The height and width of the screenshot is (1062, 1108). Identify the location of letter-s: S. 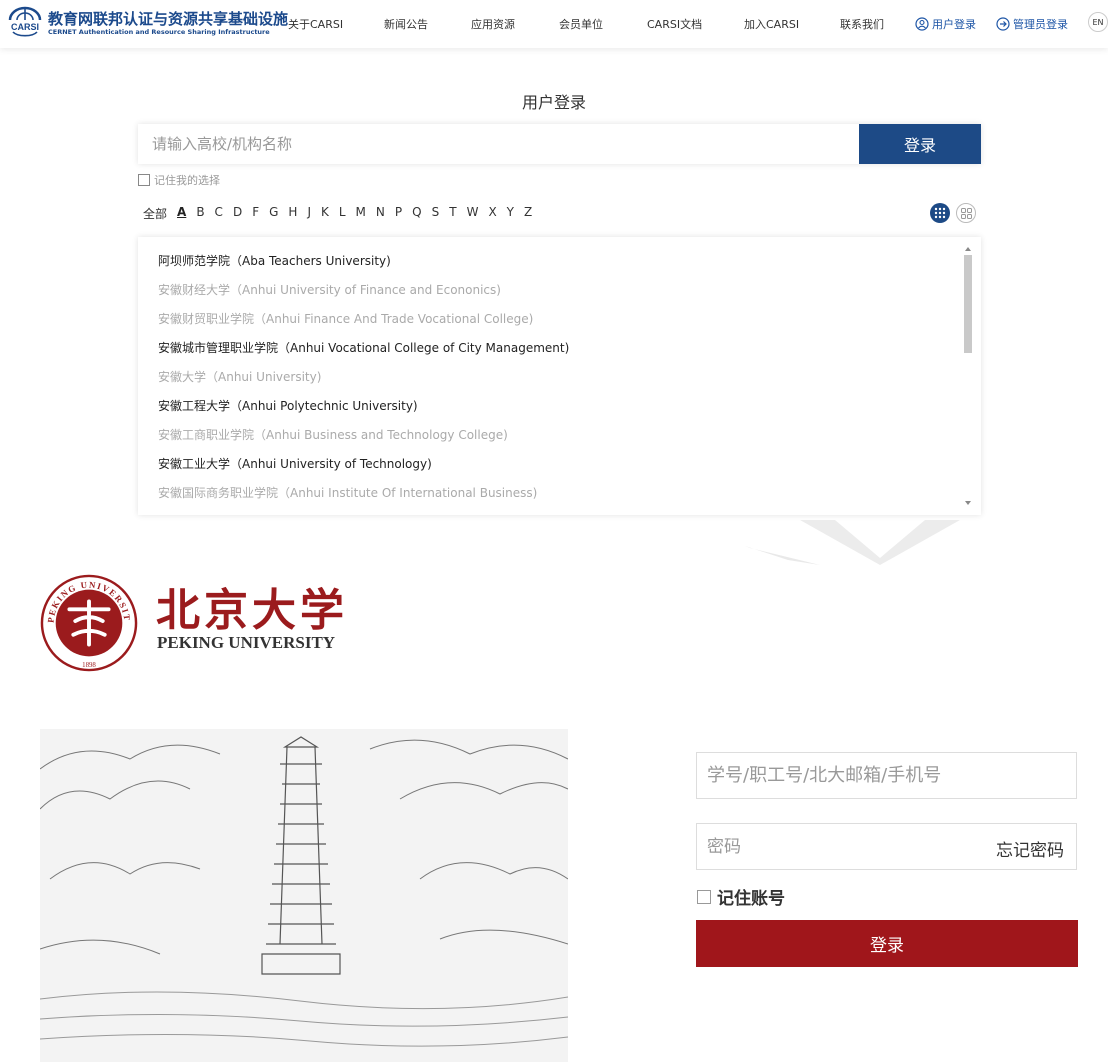
(436, 213).